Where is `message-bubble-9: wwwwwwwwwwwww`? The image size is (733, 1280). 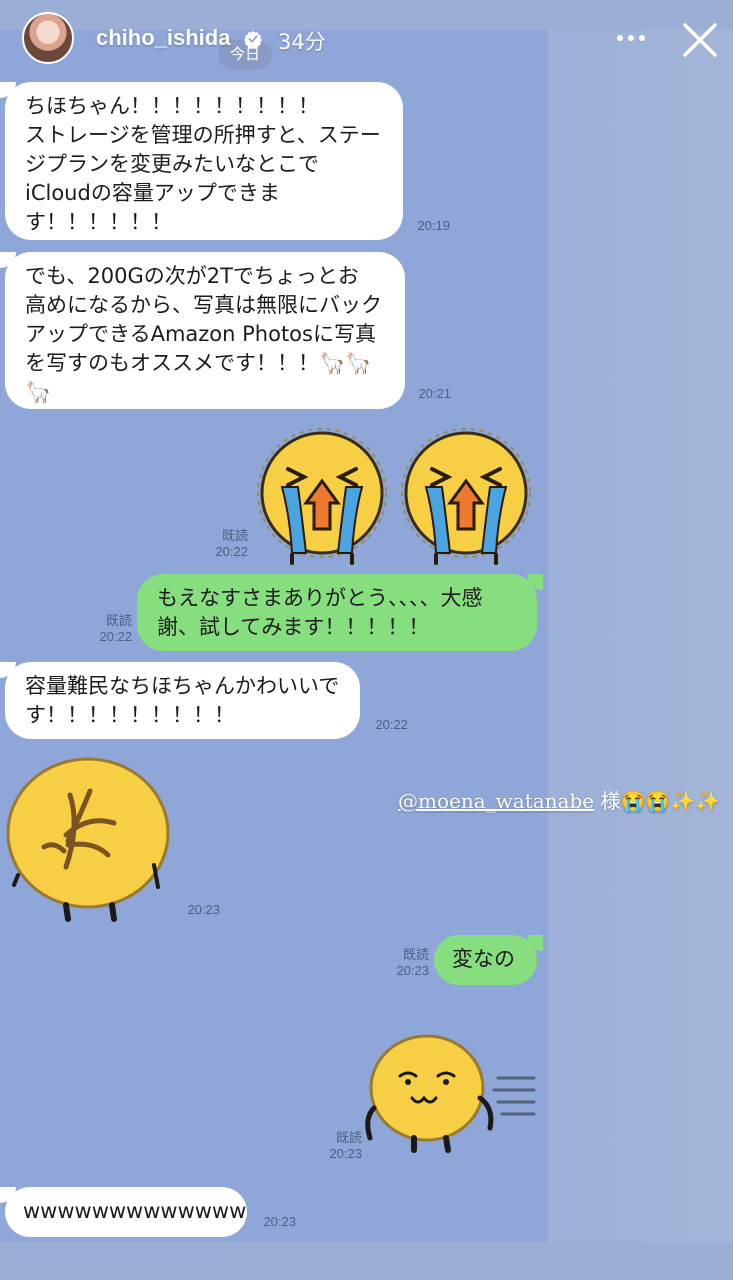 message-bubble-9: wwwwwwwwwwwww is located at coordinates (126, 1212).